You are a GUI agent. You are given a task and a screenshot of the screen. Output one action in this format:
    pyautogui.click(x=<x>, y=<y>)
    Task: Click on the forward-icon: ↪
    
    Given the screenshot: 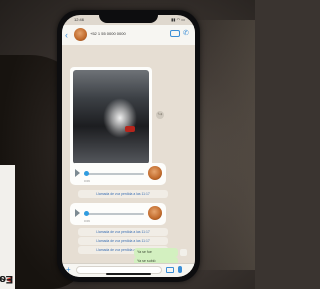 What is the action you would take?
    pyautogui.click(x=160, y=115)
    